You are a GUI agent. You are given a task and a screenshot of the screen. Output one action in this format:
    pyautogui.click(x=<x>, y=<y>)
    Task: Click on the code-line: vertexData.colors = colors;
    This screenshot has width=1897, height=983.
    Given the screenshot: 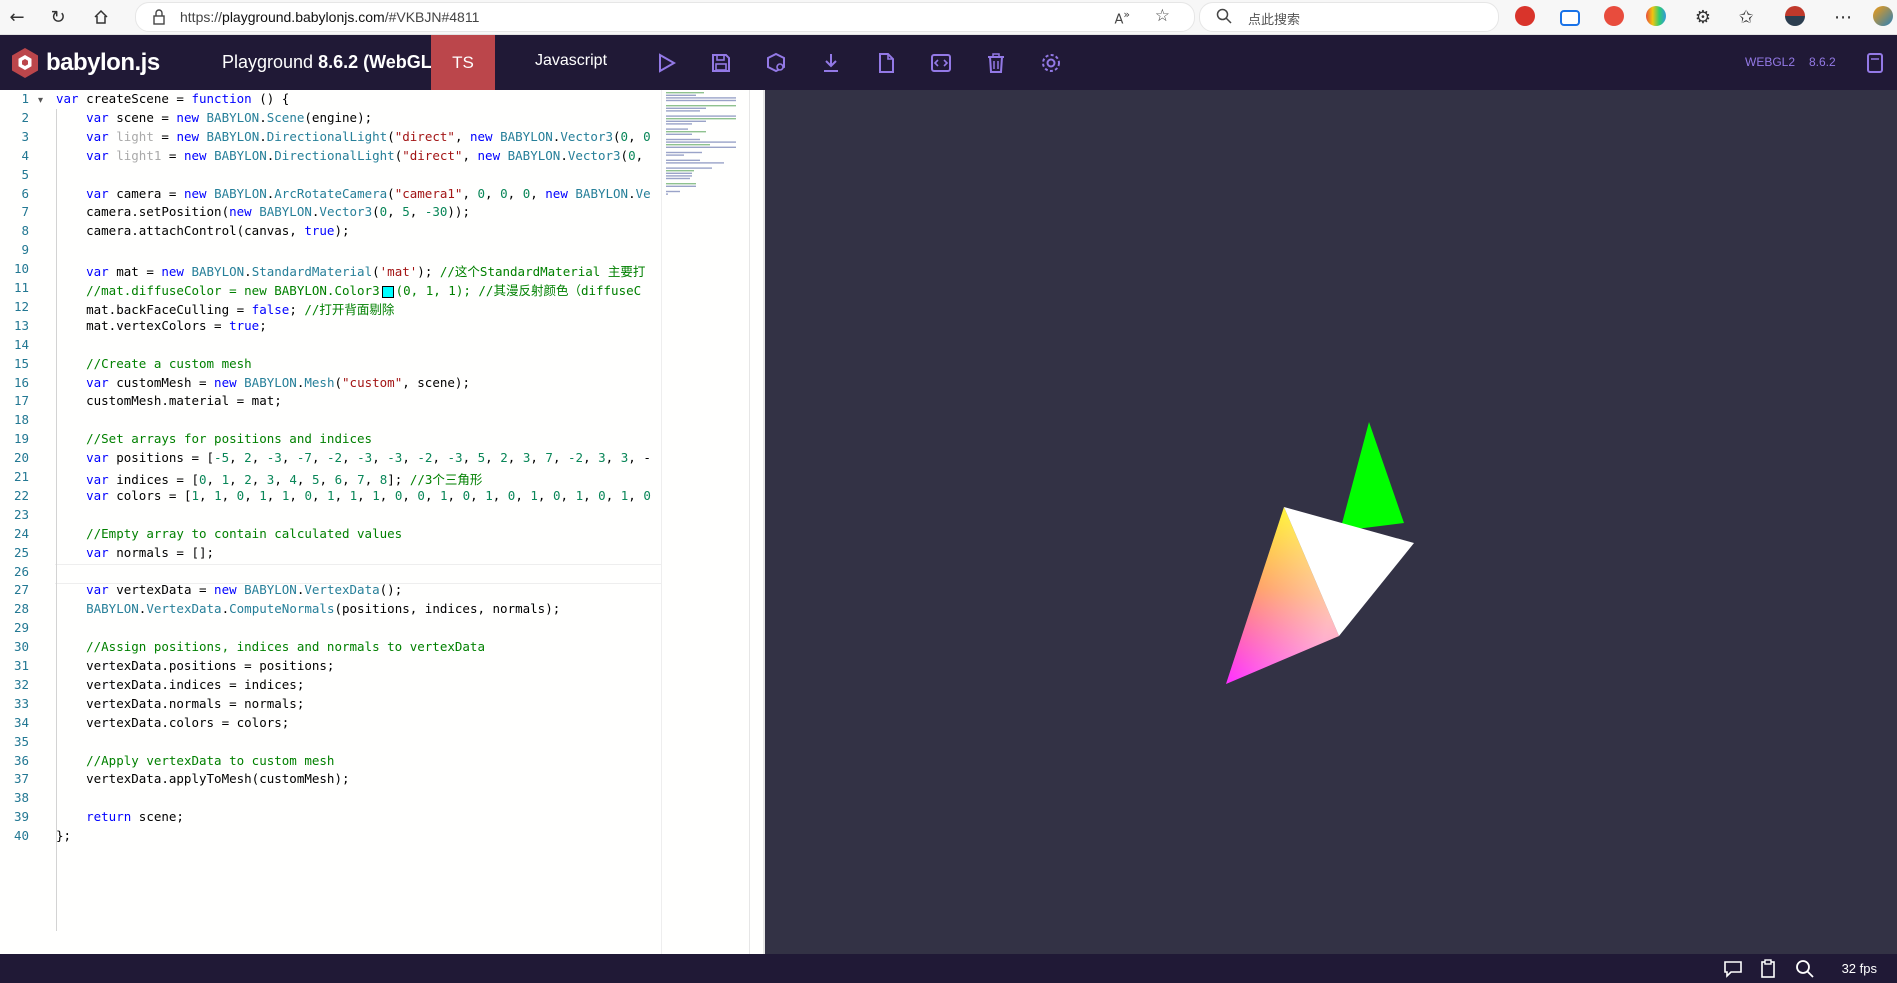 What is the action you would take?
    pyautogui.click(x=172, y=722)
    